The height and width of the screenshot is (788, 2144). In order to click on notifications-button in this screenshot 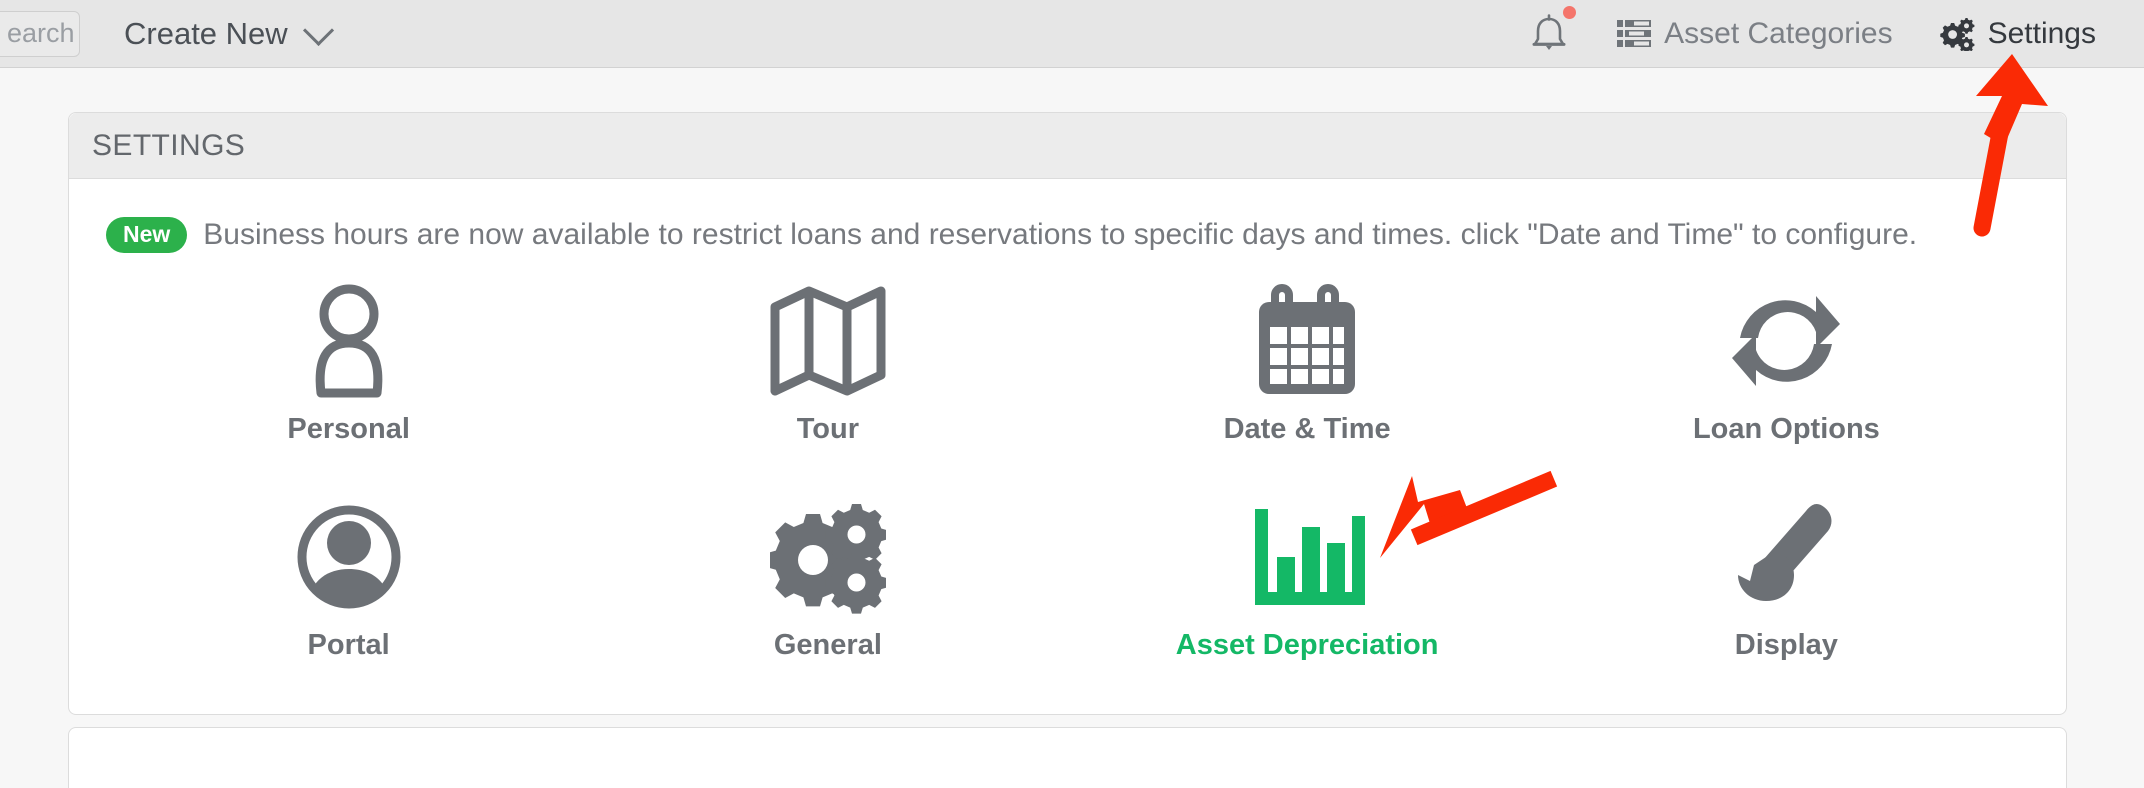, I will do `click(1555, 29)`.